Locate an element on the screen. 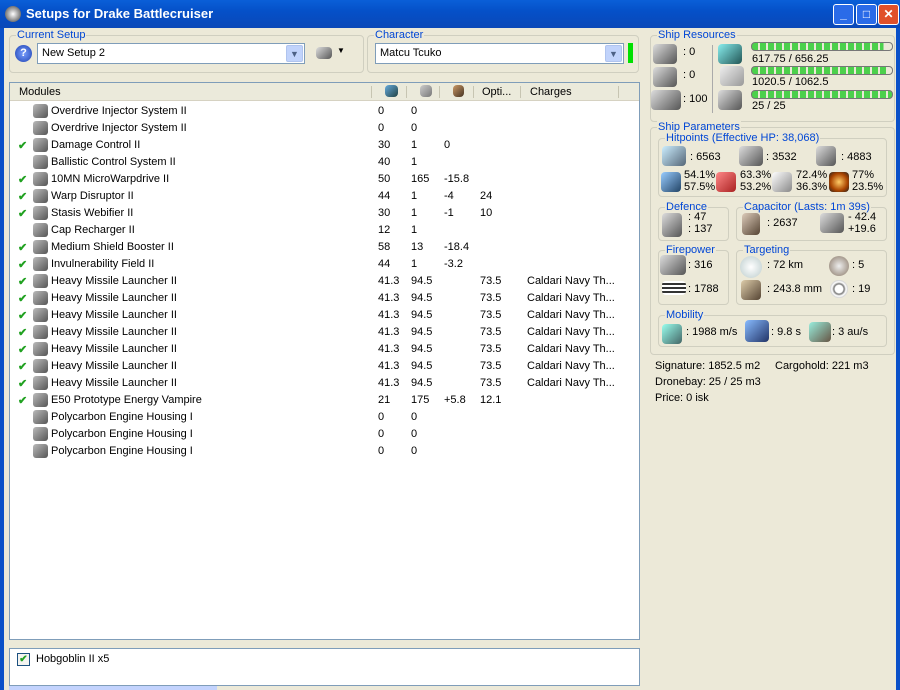 The height and width of the screenshot is (690, 900). header-modules: Modules is located at coordinates (40, 92).